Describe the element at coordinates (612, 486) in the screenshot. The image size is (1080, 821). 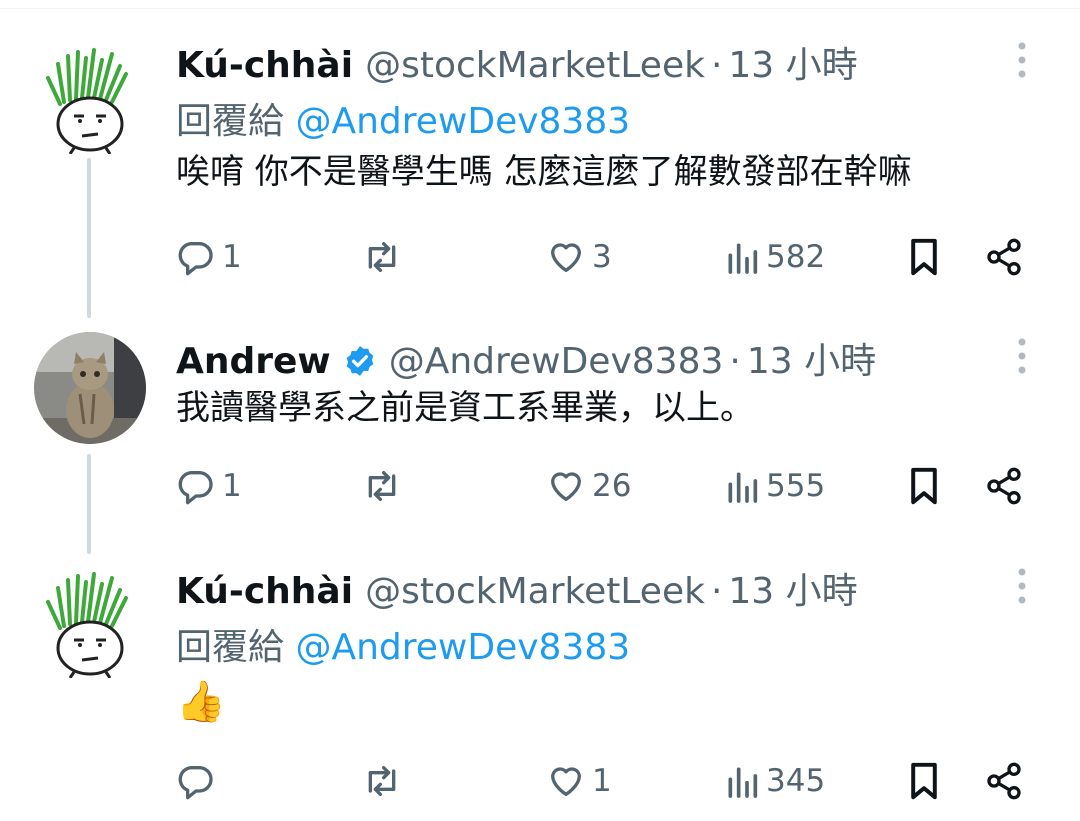
I see `like-count: 26` at that location.